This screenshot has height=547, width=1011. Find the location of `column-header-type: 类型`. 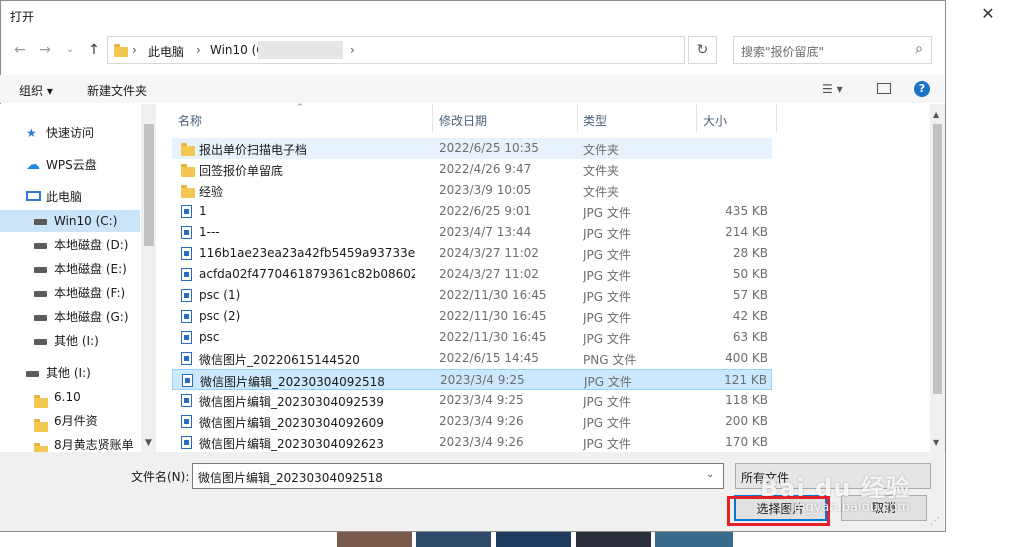

column-header-type: 类型 is located at coordinates (595, 120).